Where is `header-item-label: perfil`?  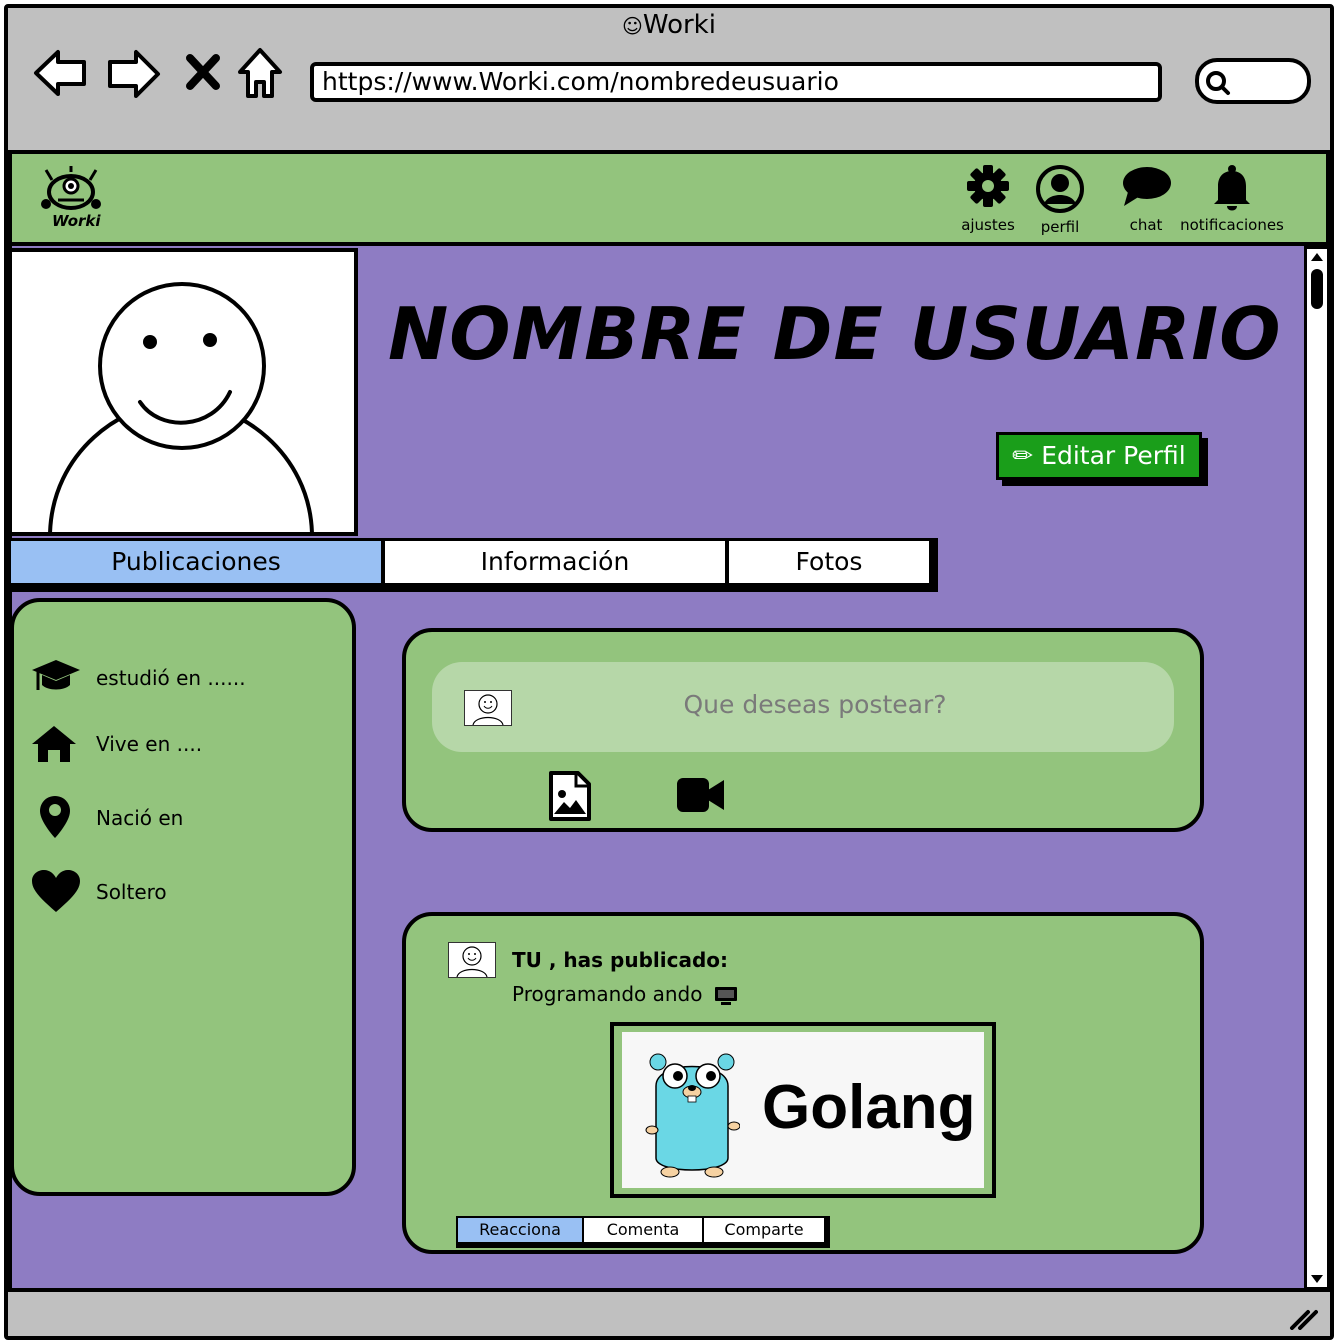
header-item-label: perfil is located at coordinates (1060, 227).